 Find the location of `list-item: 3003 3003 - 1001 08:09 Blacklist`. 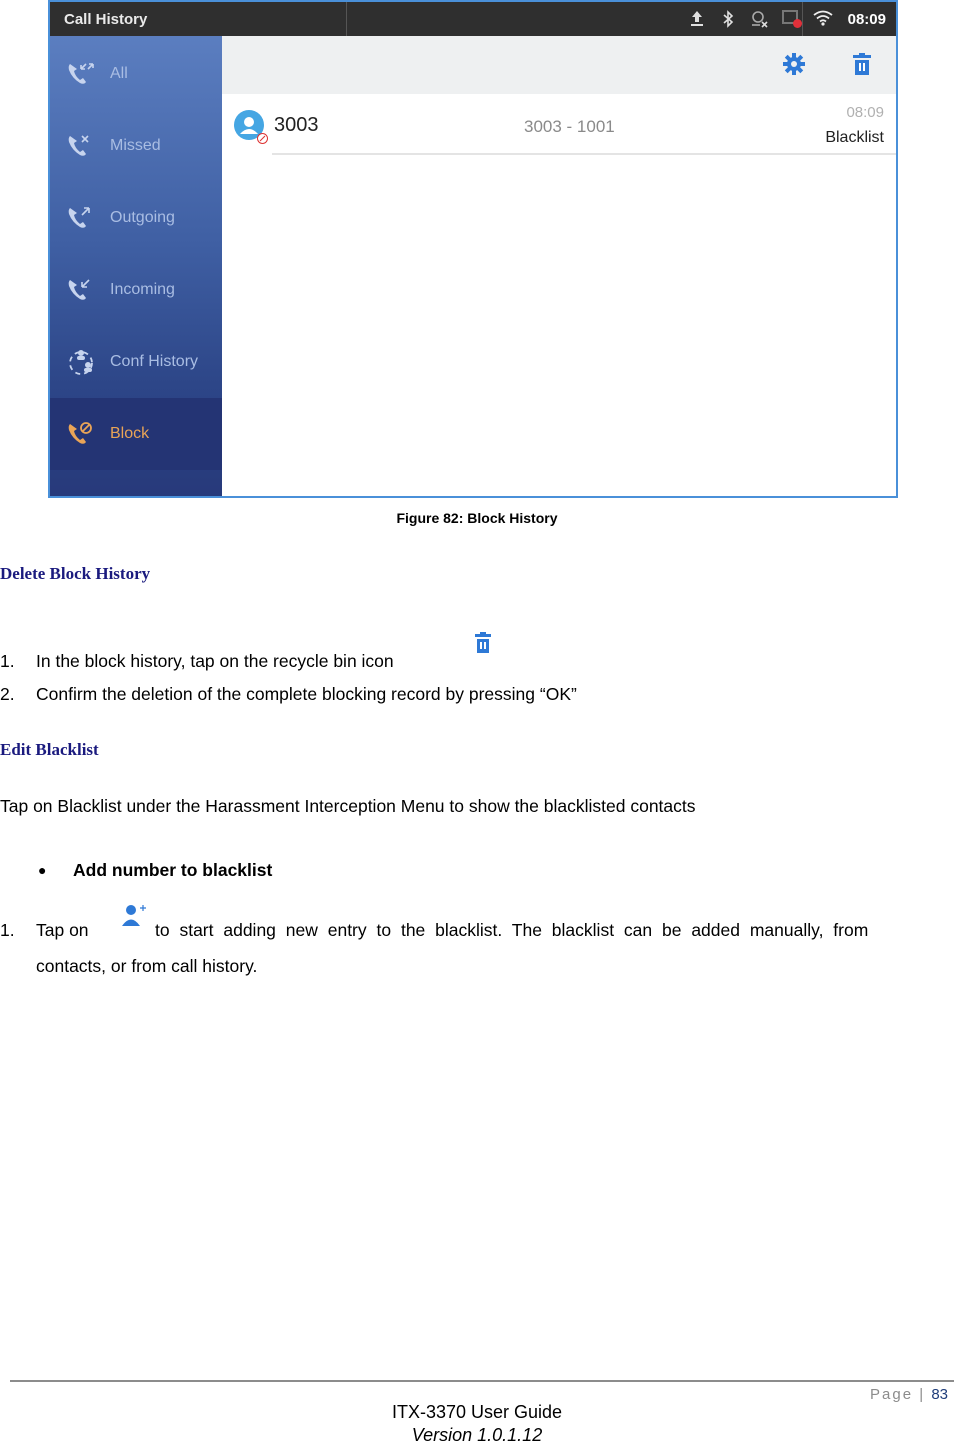

list-item: 3003 3003 - 1001 08:09 Blacklist is located at coordinates (559, 130).